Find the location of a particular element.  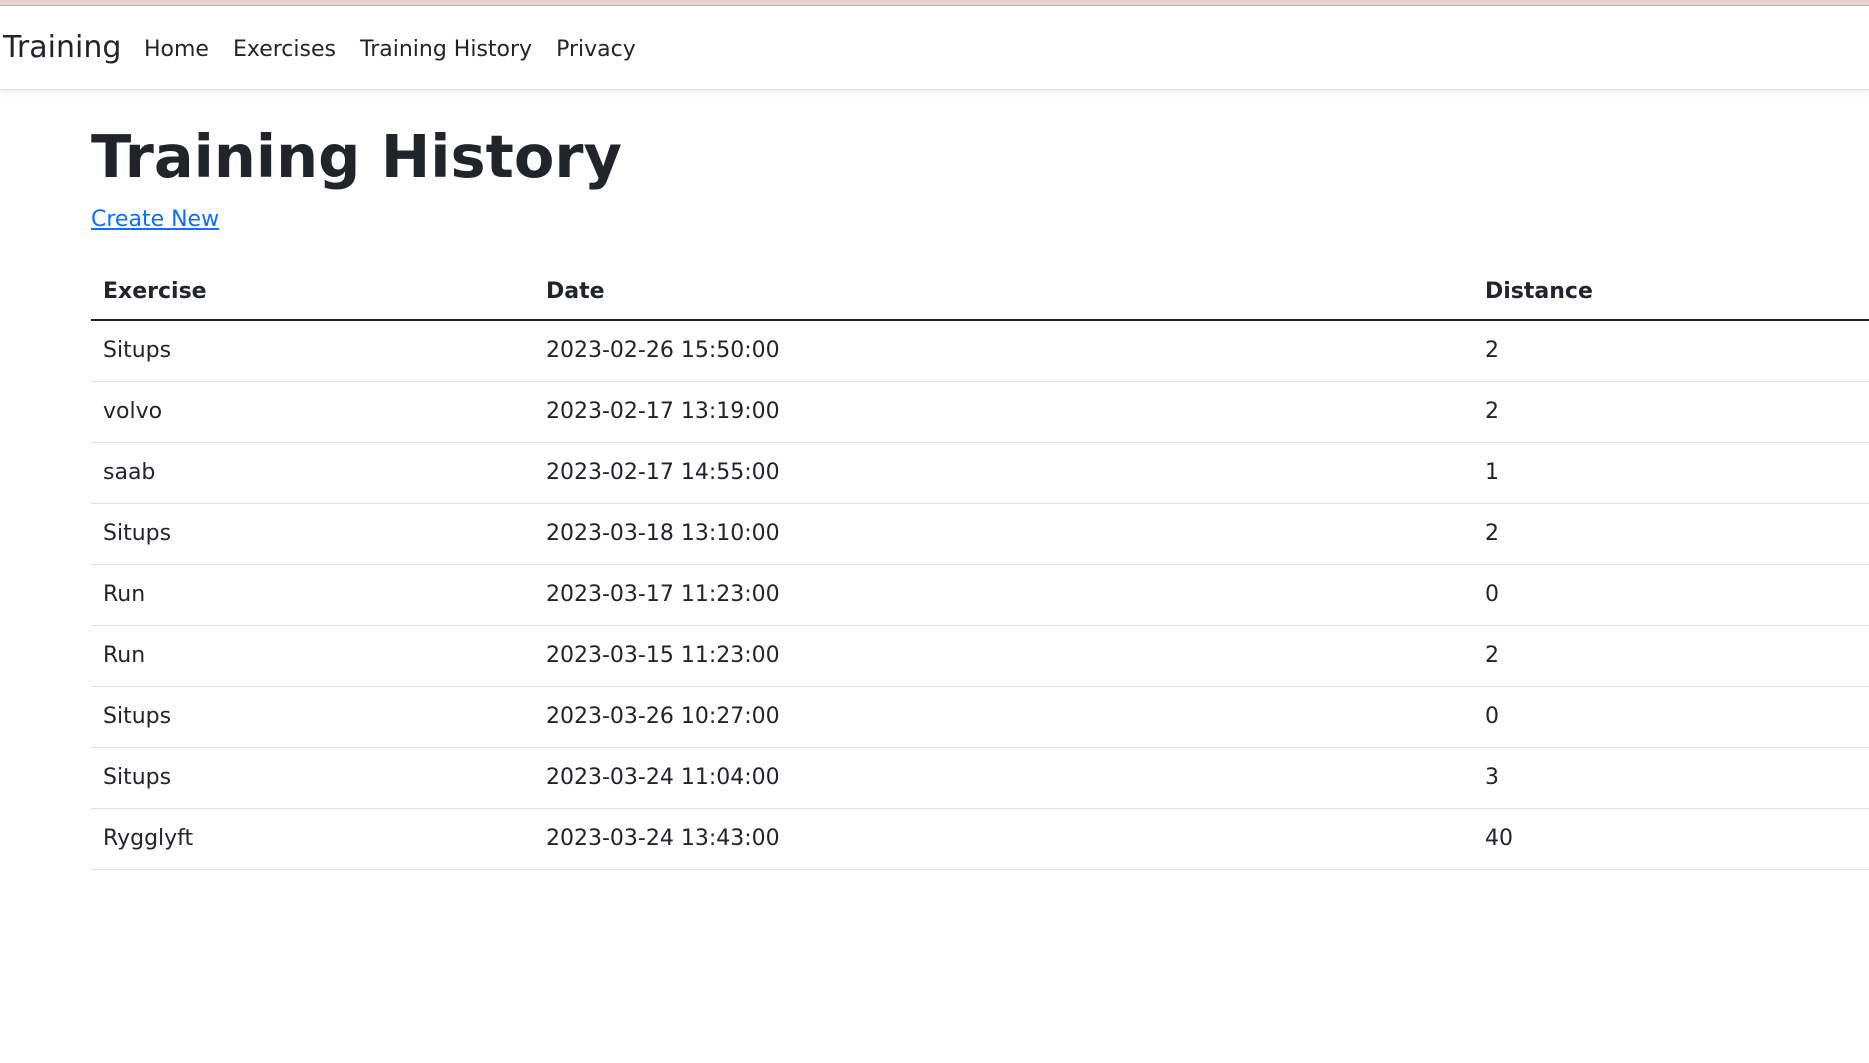

cell-date: 2023-03-15 11:23:00 is located at coordinates (1003, 656).